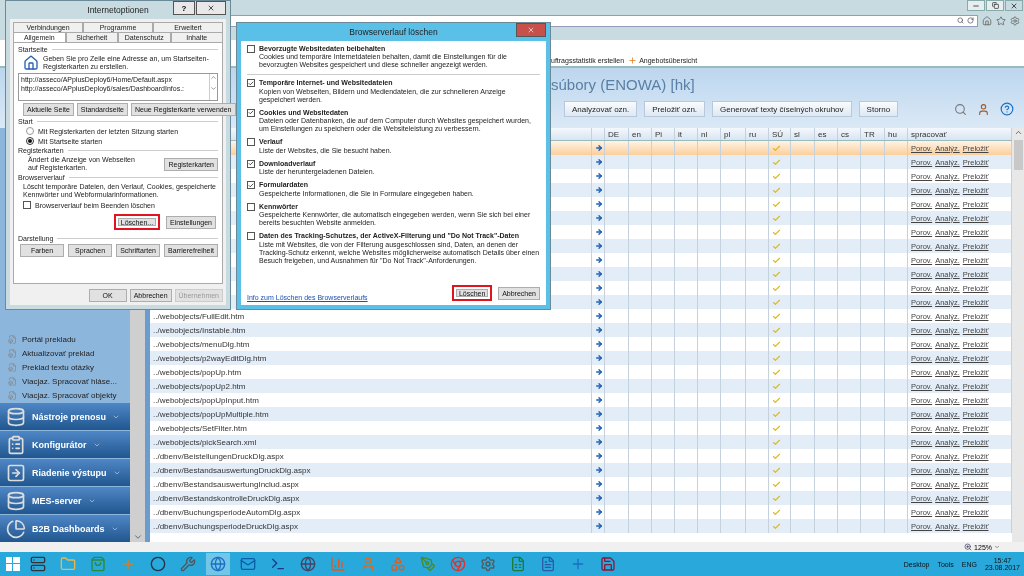 The image size is (1024, 576). Describe the element at coordinates (225, 526) in the screenshot. I see `table-cell: ../dbenv/BuchungsperiodeDruckDlg.aspx` at that location.